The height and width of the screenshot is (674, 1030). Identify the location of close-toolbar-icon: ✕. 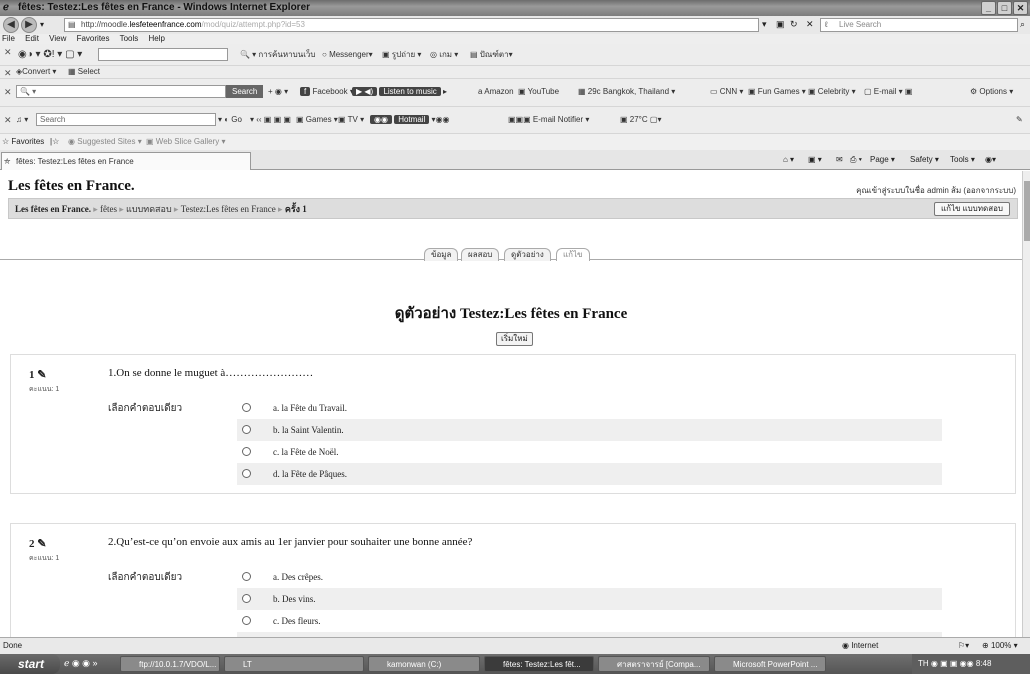
(8, 52).